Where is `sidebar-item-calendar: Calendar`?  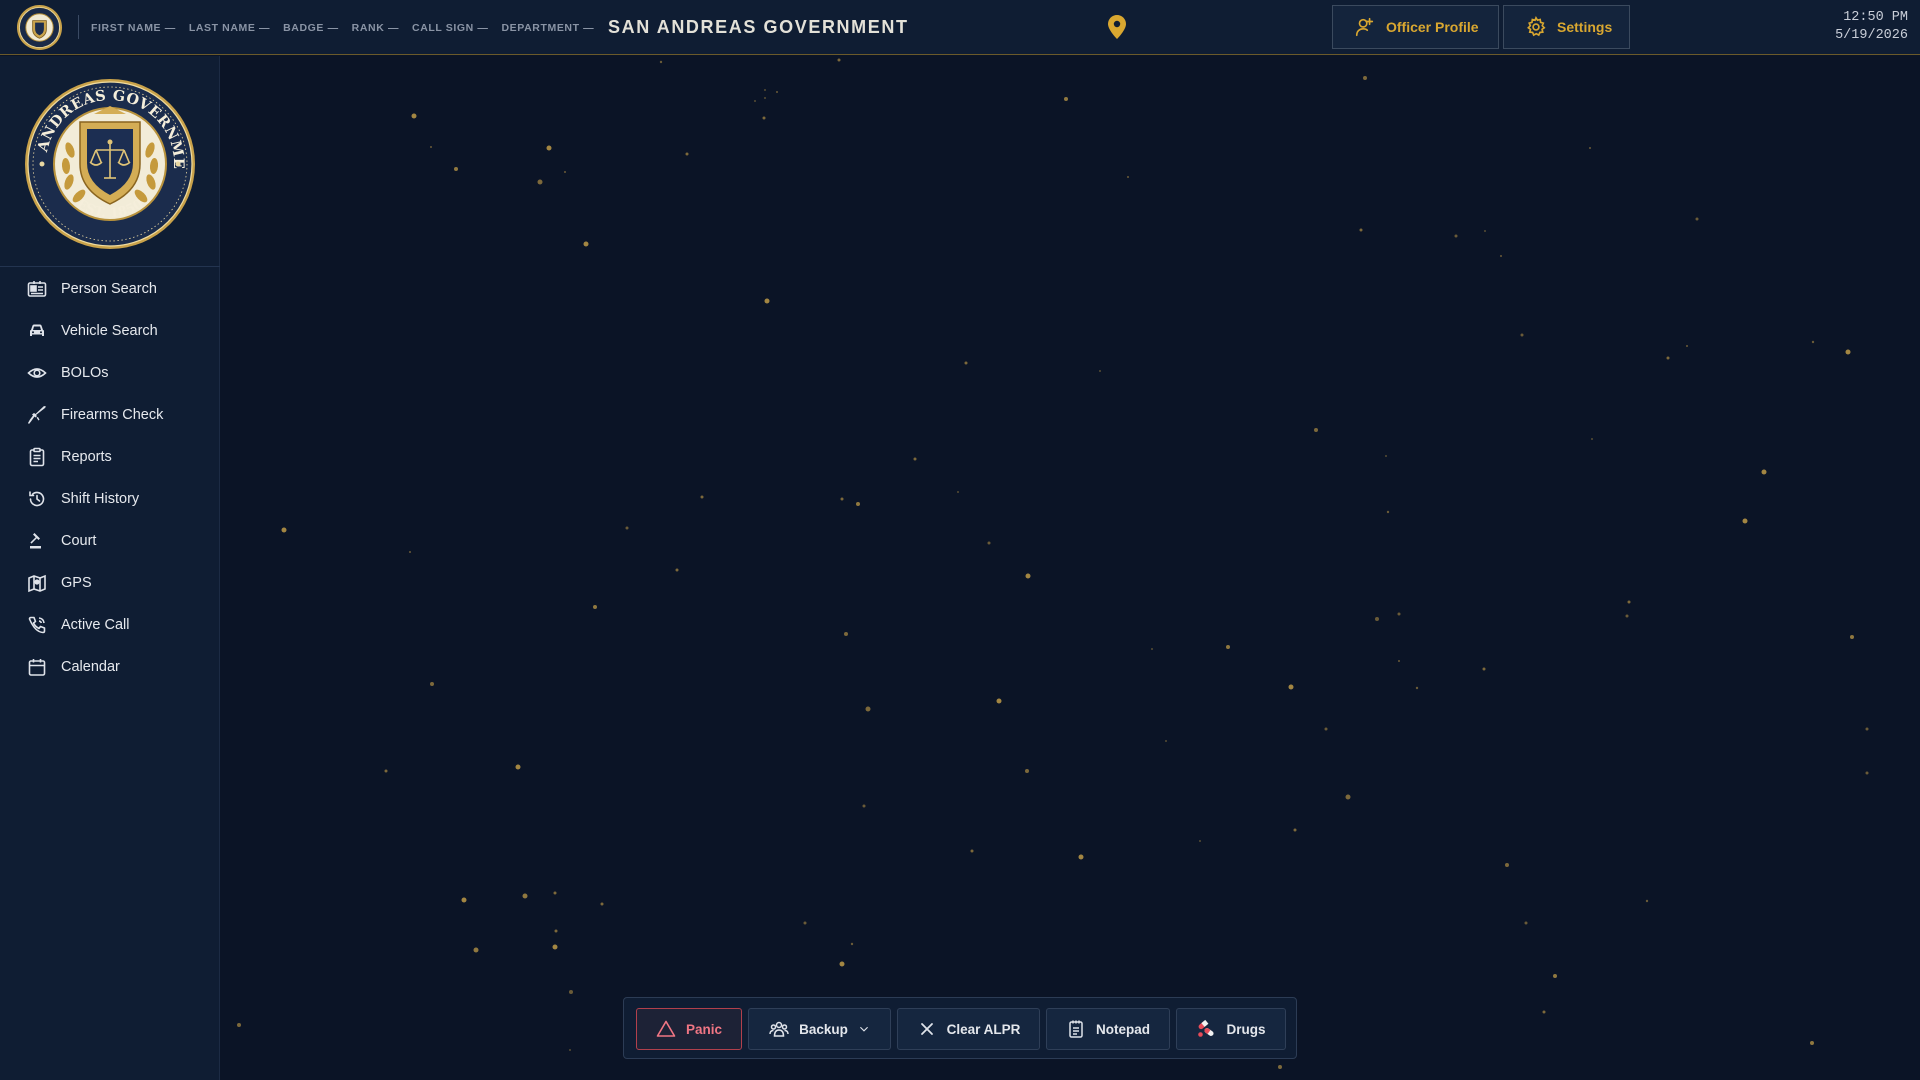 sidebar-item-calendar: Calendar is located at coordinates (110, 667).